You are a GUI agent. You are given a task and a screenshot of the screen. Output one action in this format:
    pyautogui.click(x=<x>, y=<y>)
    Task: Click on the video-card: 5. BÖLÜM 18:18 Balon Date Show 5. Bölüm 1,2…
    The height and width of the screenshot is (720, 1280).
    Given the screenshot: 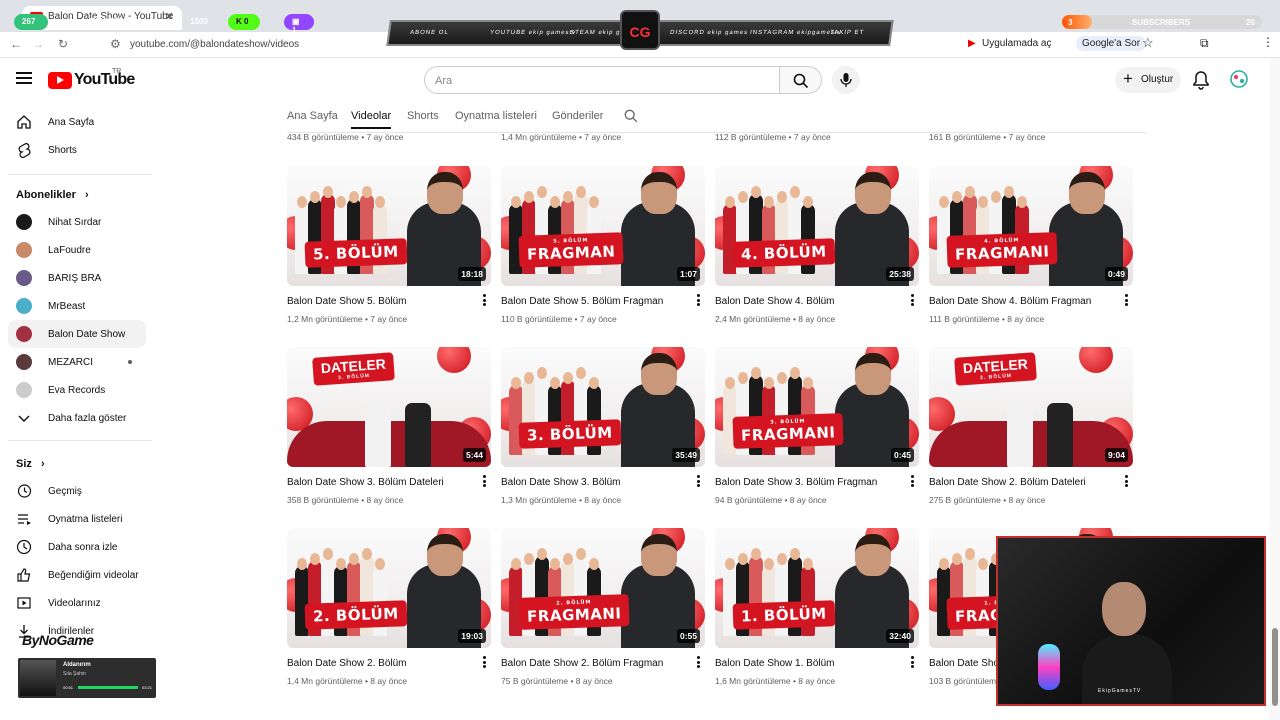 What is the action you would take?
    pyautogui.click(x=389, y=246)
    